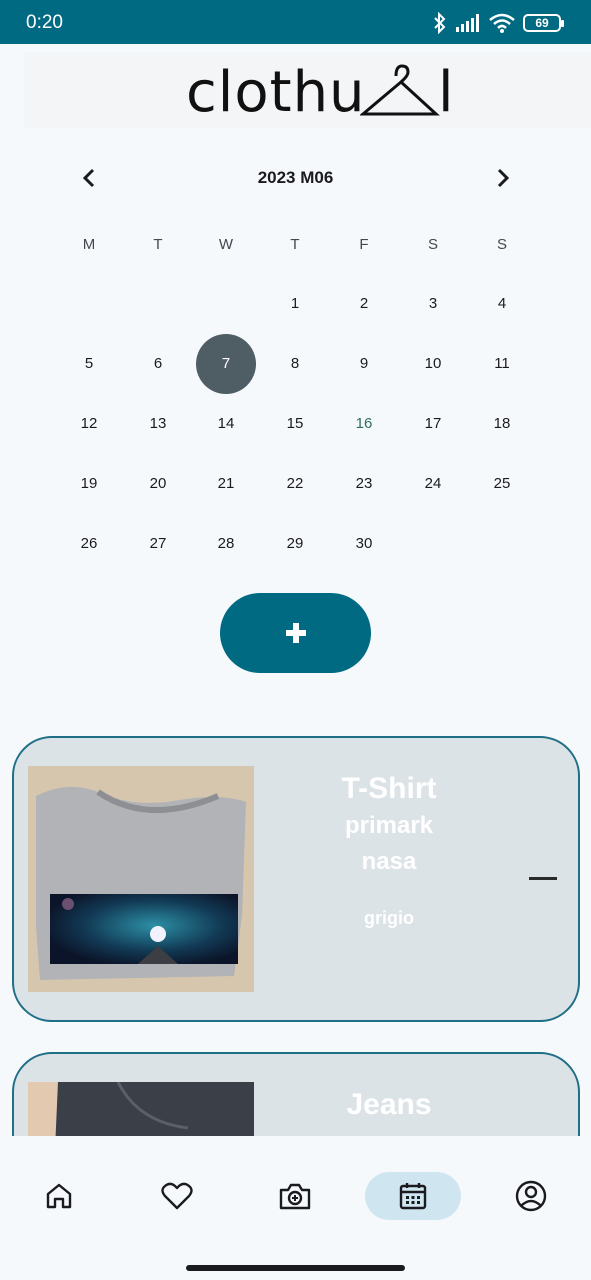 Image resolution: width=591 pixels, height=1280 pixels. What do you see at coordinates (158, 484) in the screenshot?
I see `calendar-day: 20` at bounding box center [158, 484].